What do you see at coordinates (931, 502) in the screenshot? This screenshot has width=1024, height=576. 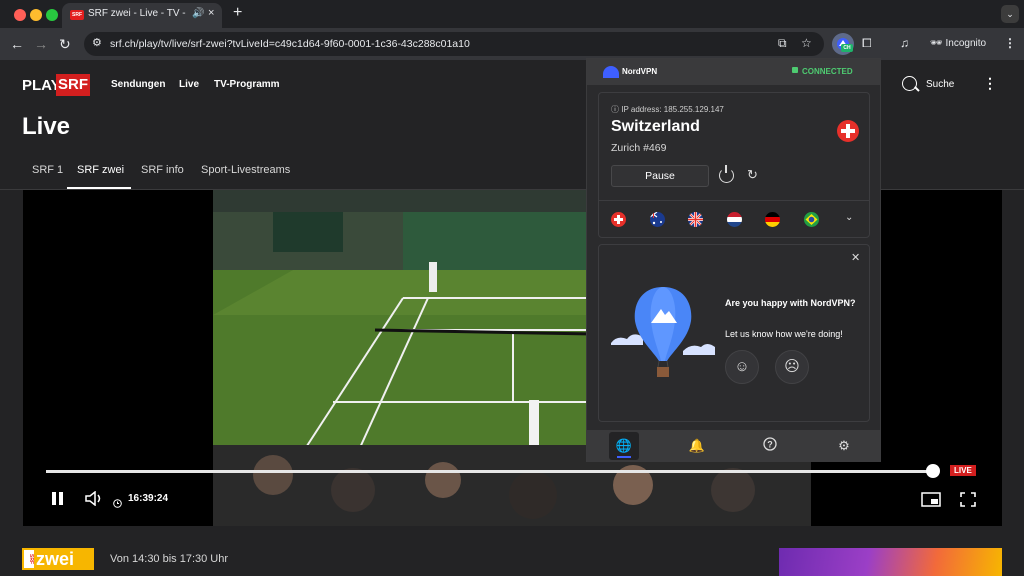 I see `picture-in-picture-icon` at bounding box center [931, 502].